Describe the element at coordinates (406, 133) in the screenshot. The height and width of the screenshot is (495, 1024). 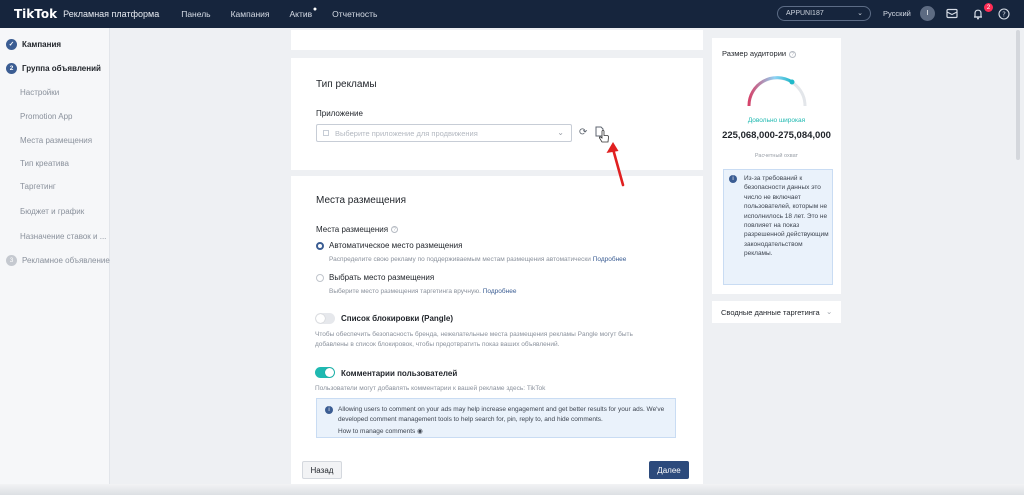
I see `app-select-placeholder: Выберите приложение для продвижения` at that location.